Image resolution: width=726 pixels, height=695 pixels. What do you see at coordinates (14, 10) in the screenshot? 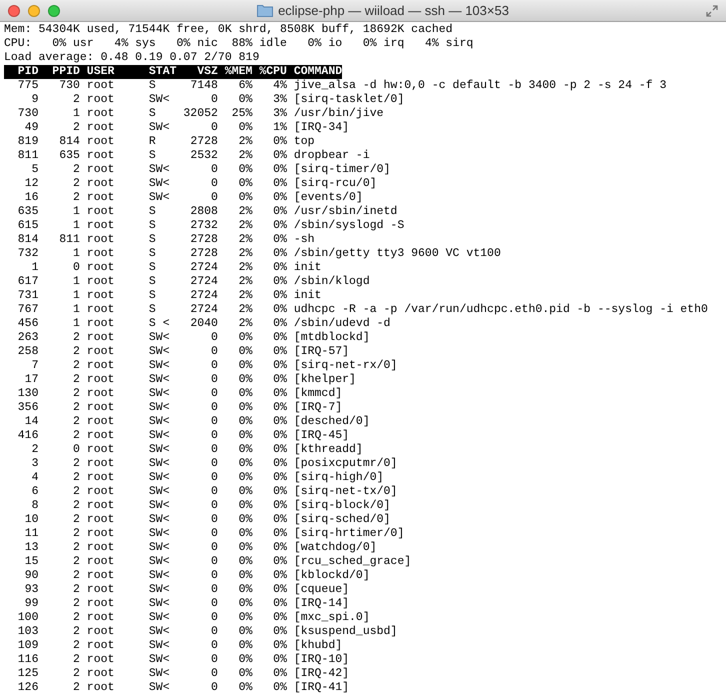
I see `close-button` at bounding box center [14, 10].